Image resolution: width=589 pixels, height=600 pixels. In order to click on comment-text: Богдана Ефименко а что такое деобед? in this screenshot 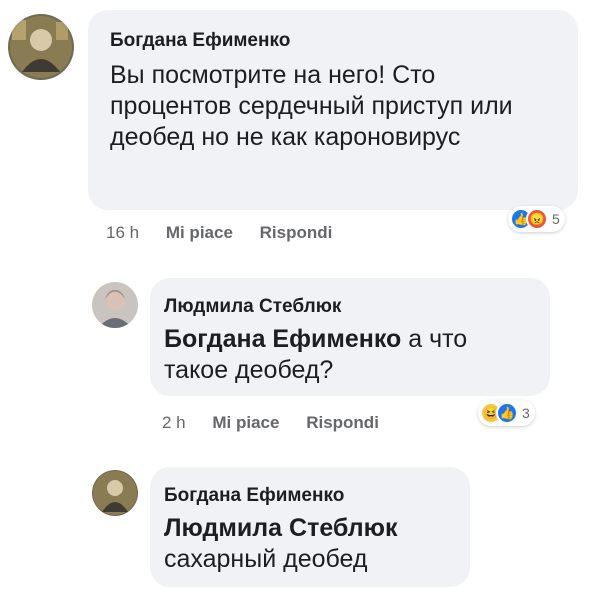, I will do `click(349, 355)`.